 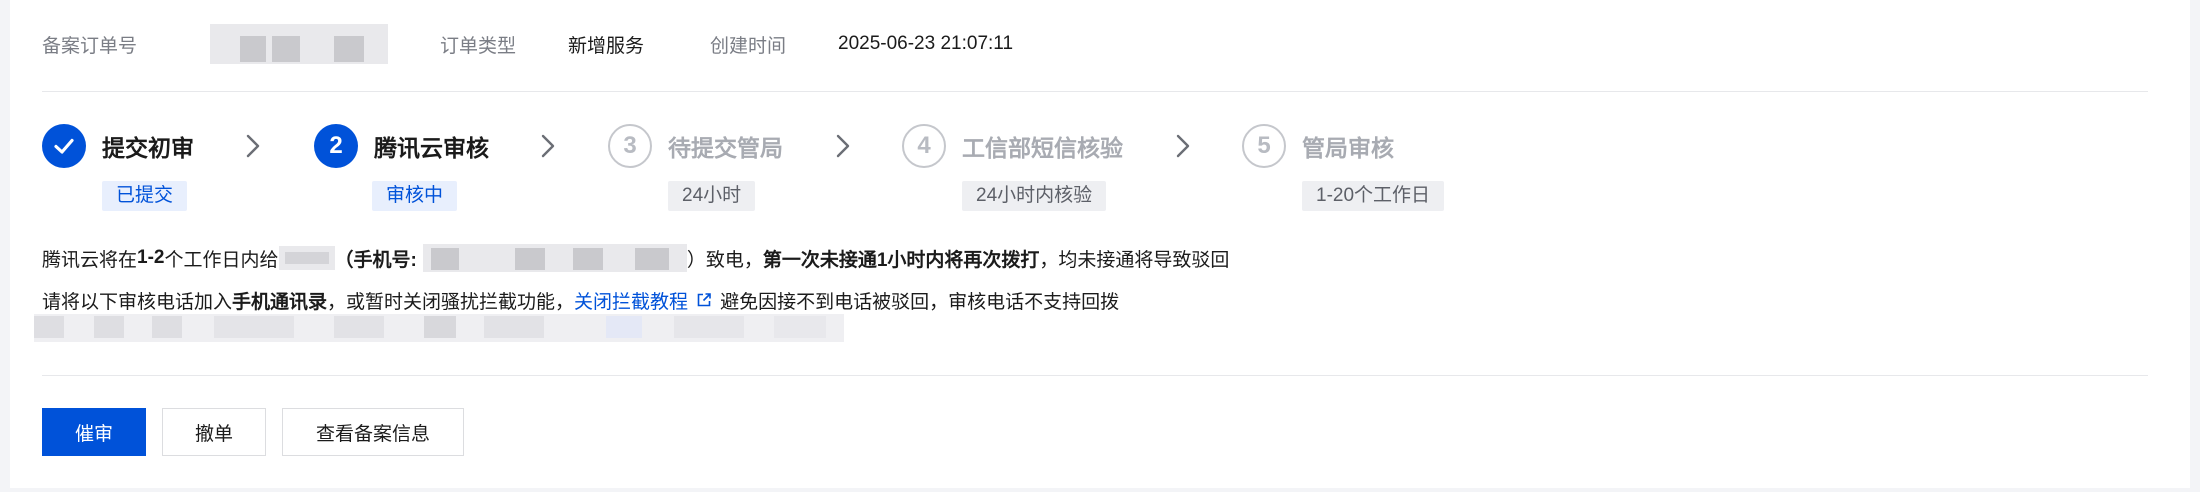 I want to click on phone-label: （手机号:, so click(x=375, y=260).